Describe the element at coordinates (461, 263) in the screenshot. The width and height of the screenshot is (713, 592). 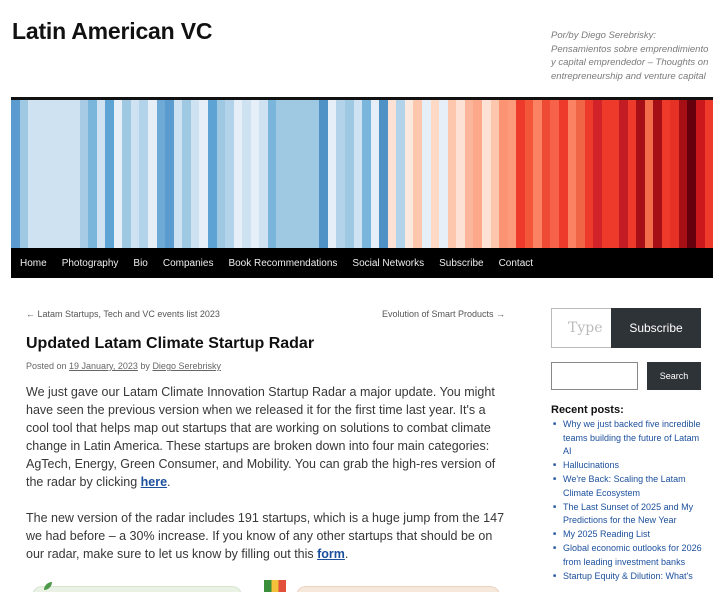
I see `nav-item-subscribe: Subscribe` at that location.